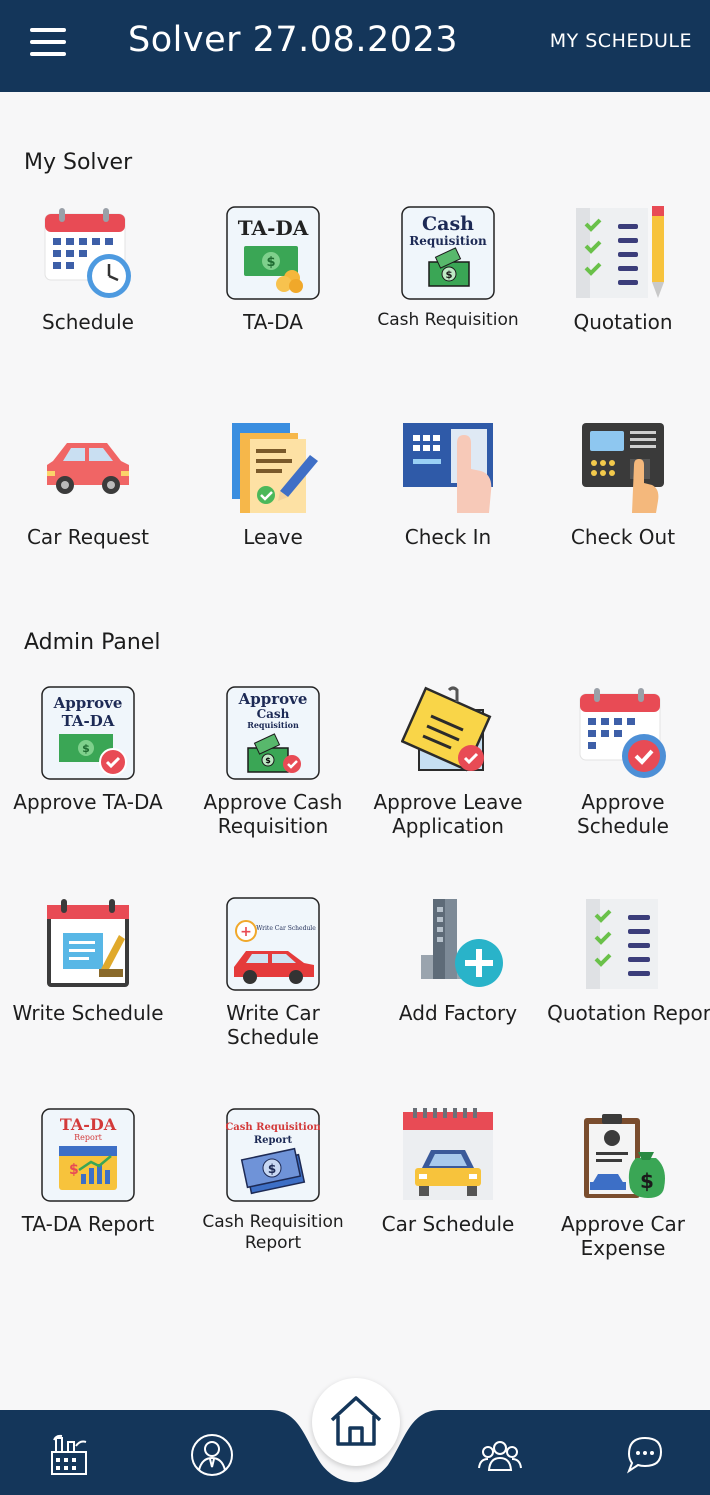 This screenshot has width=710, height=1495. Describe the element at coordinates (273, 253) in the screenshot. I see `ta-da-money-icon: TA-DA $` at that location.